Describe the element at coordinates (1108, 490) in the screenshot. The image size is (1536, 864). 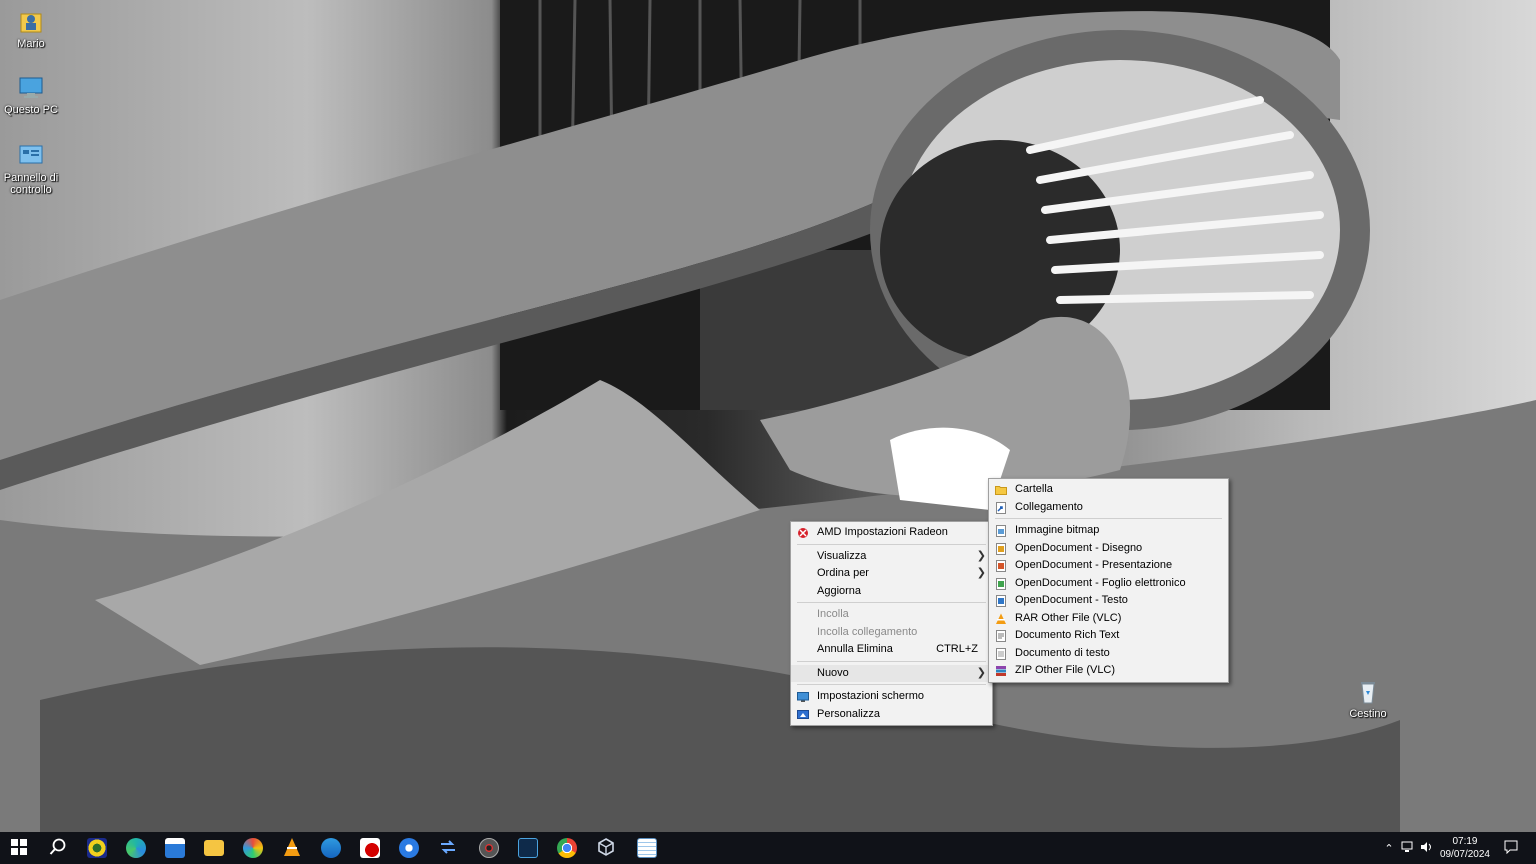
I see `submenu-item-cartella: Cartella` at that location.